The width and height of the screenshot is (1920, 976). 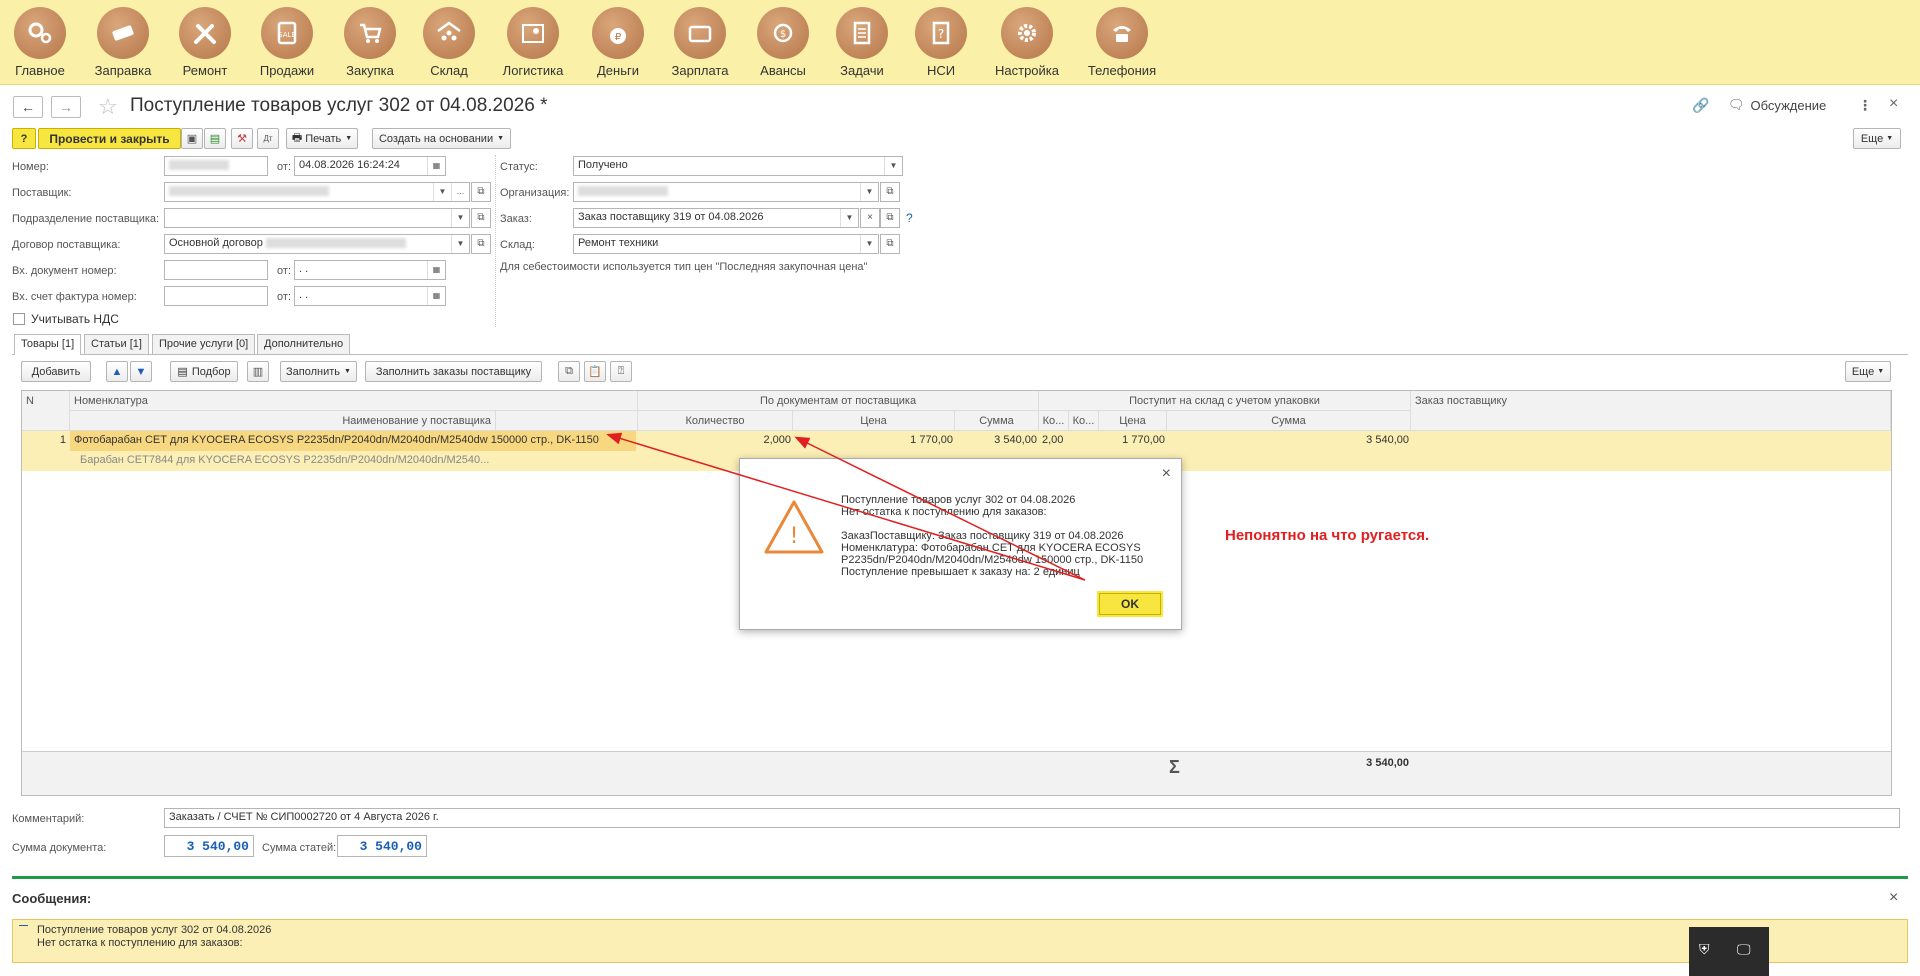 What do you see at coordinates (862, 42) in the screenshot?
I see `section-tasks: Задачи` at bounding box center [862, 42].